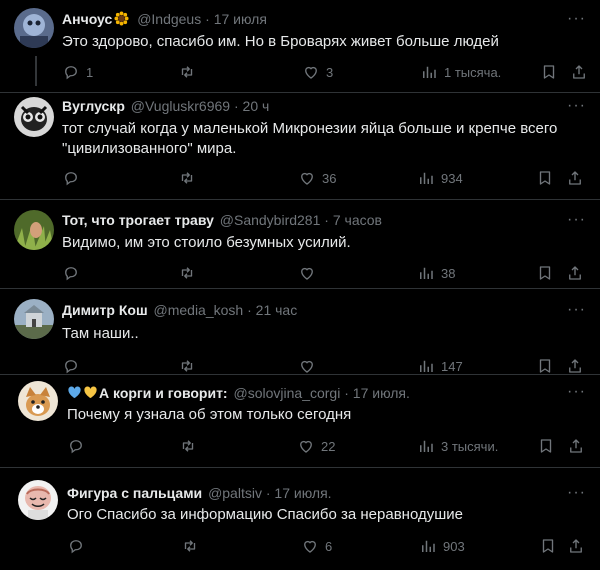  Describe the element at coordinates (442, 546) in the screenshot. I see `views-button: 903` at that location.